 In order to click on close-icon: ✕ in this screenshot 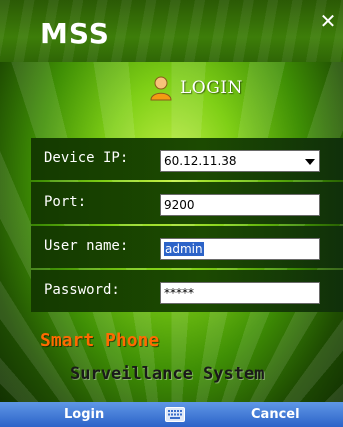, I will do `click(328, 21)`.